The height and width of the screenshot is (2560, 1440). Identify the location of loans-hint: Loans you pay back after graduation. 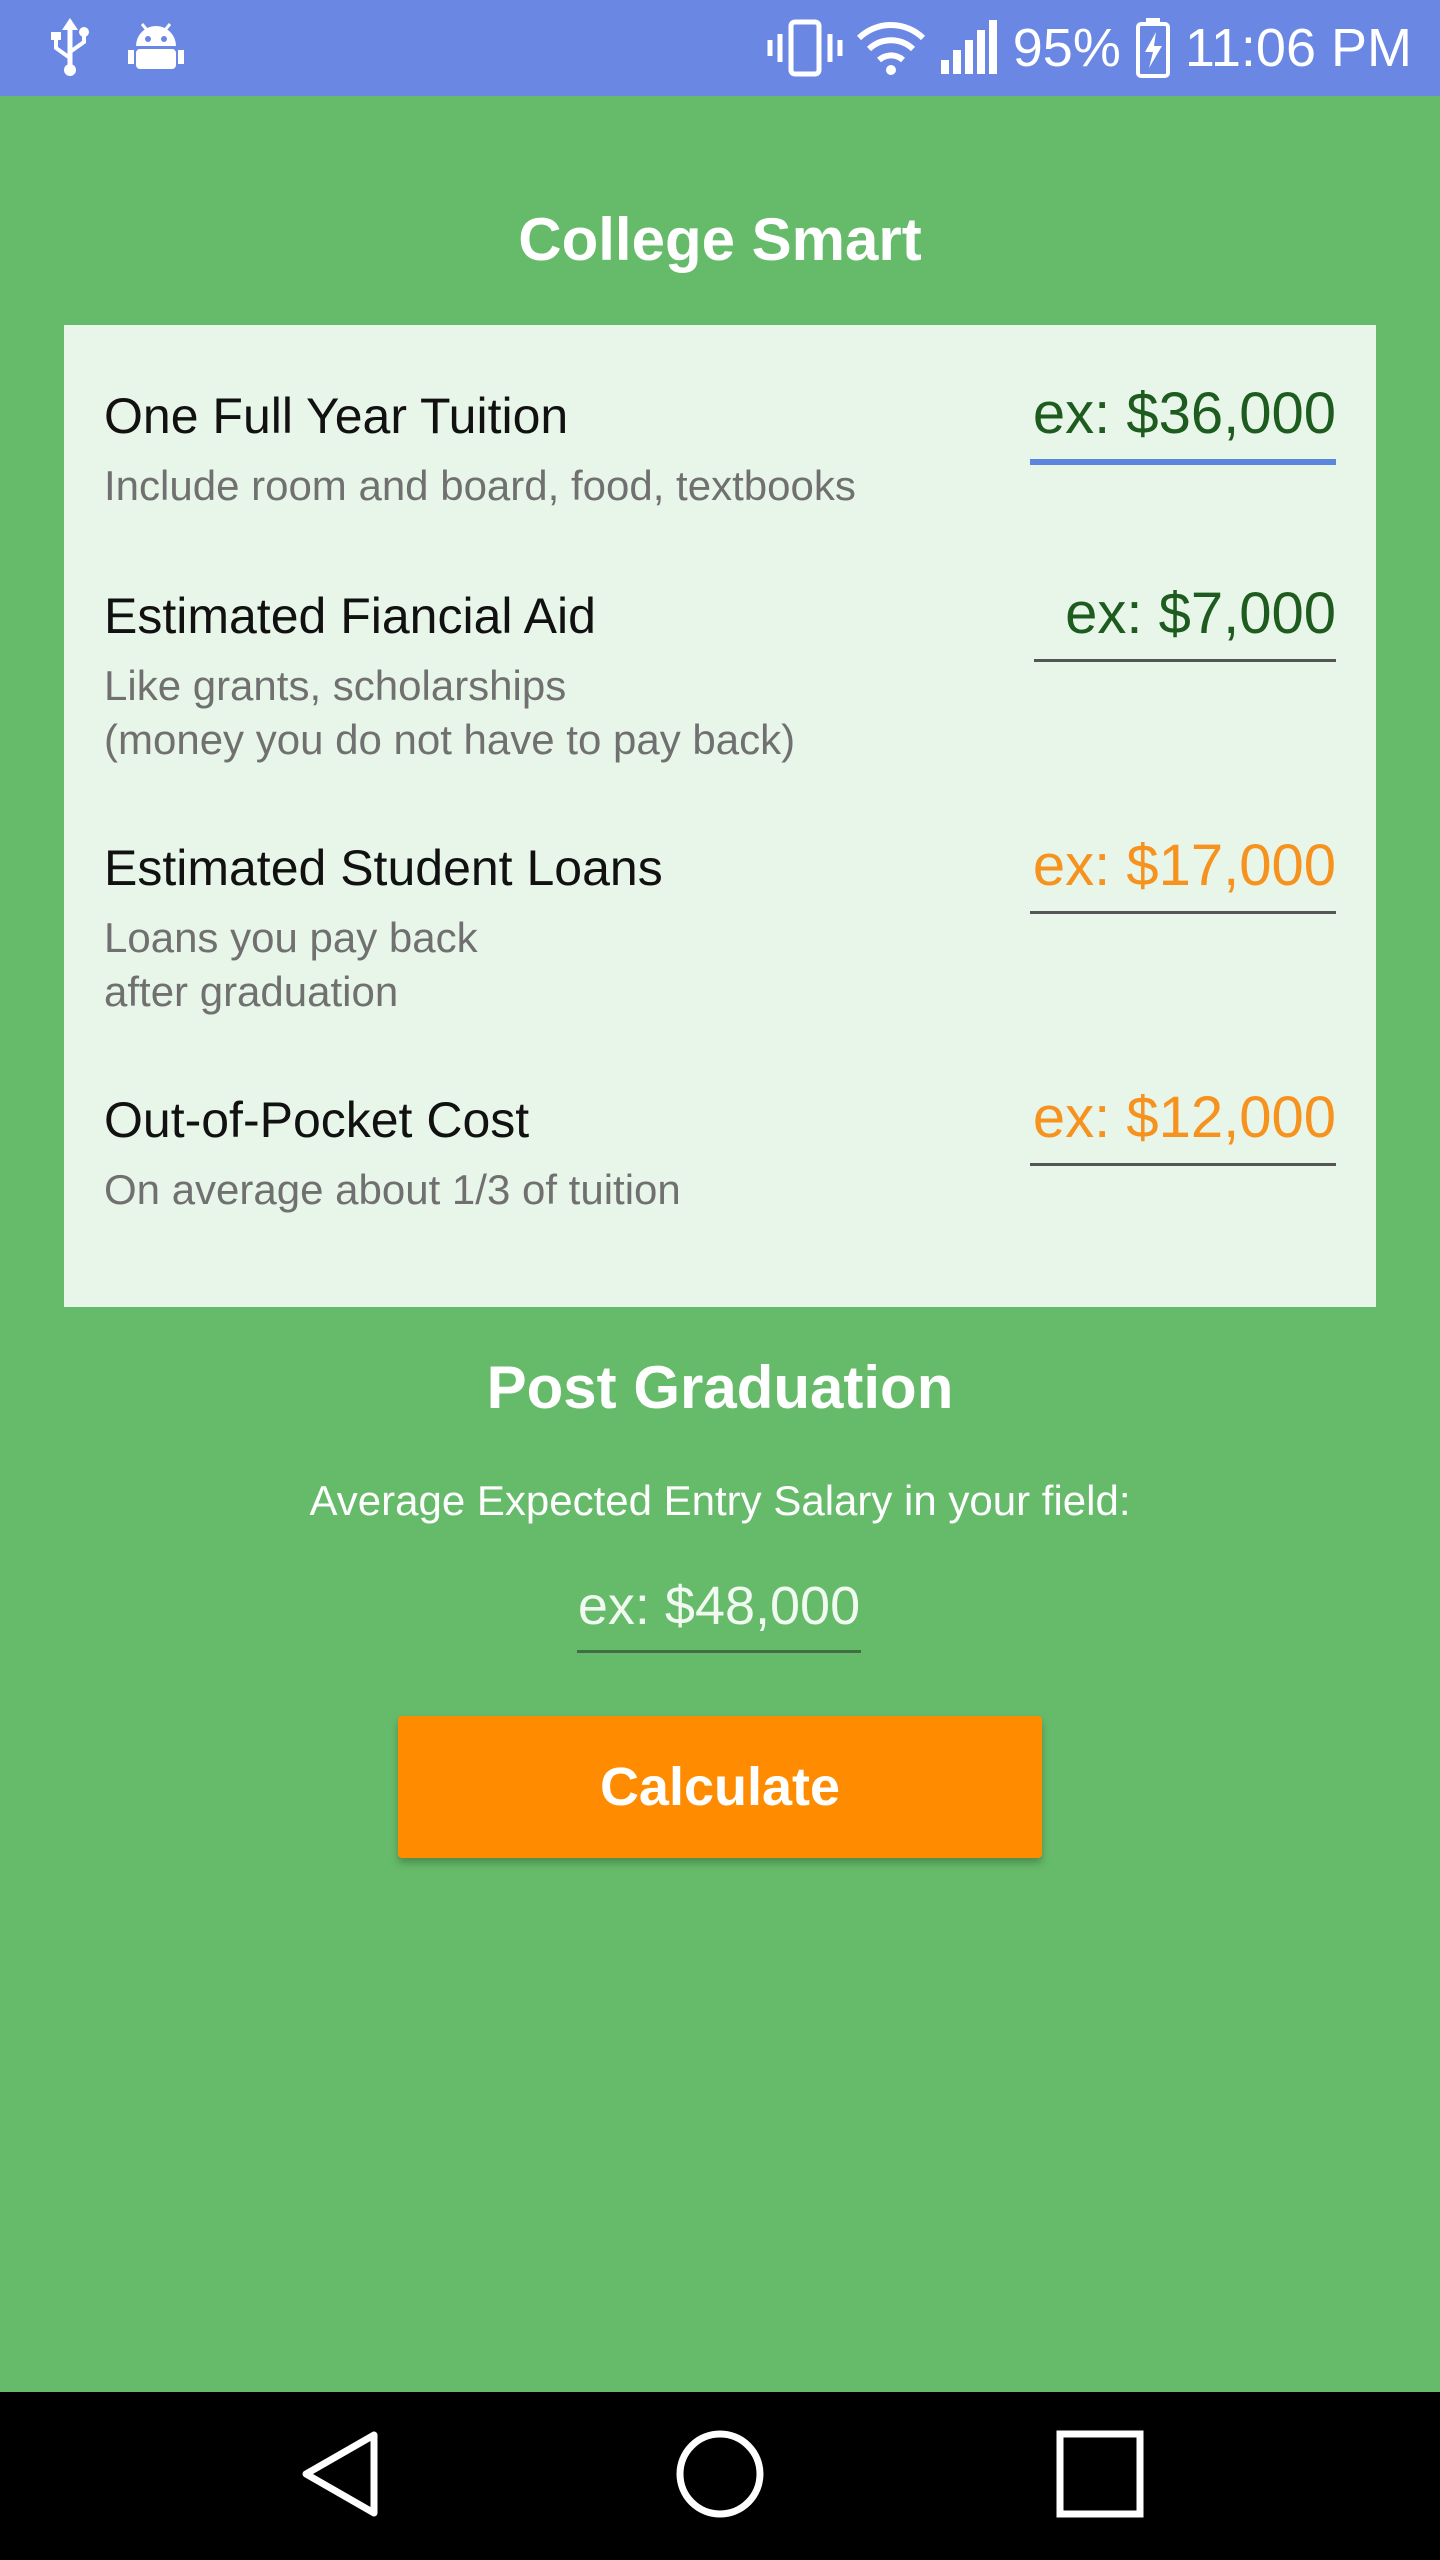
(291, 964).